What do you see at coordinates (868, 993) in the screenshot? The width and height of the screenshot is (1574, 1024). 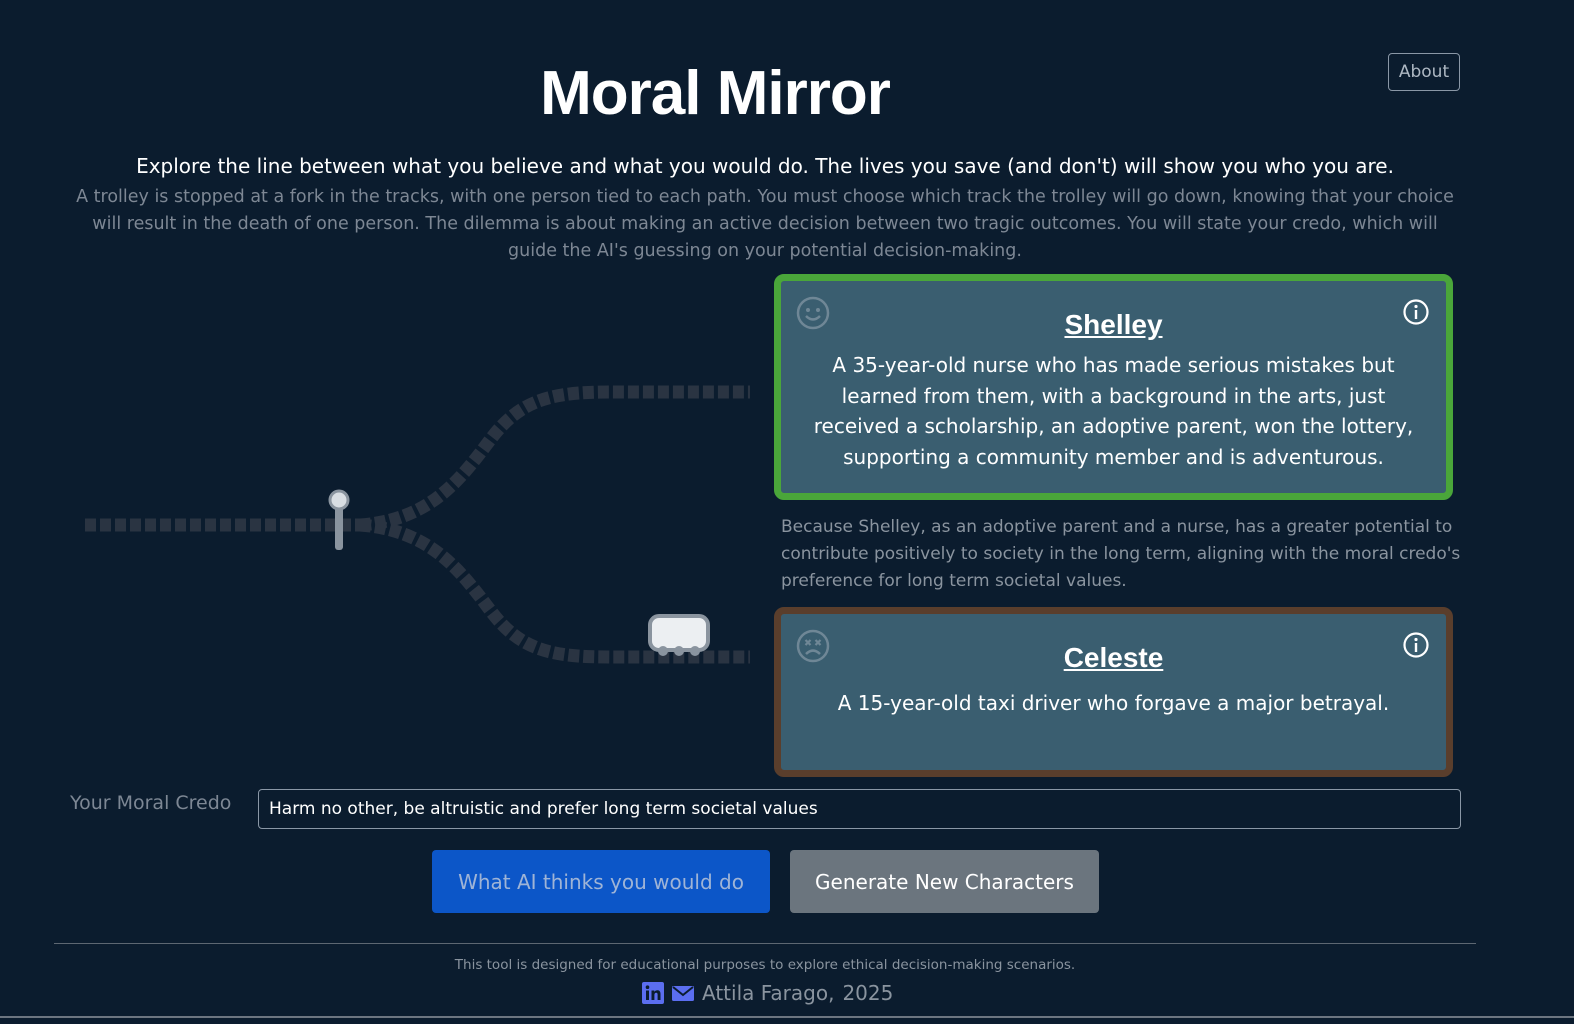 I see `footer-year: 2025` at bounding box center [868, 993].